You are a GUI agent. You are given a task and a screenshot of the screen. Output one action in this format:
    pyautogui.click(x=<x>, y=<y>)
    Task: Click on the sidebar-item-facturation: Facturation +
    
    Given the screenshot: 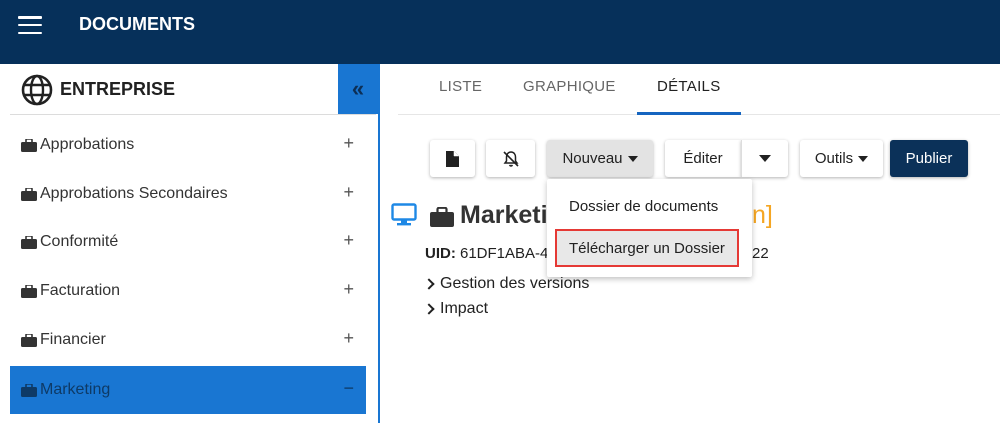 What is the action you would take?
    pyautogui.click(x=188, y=291)
    